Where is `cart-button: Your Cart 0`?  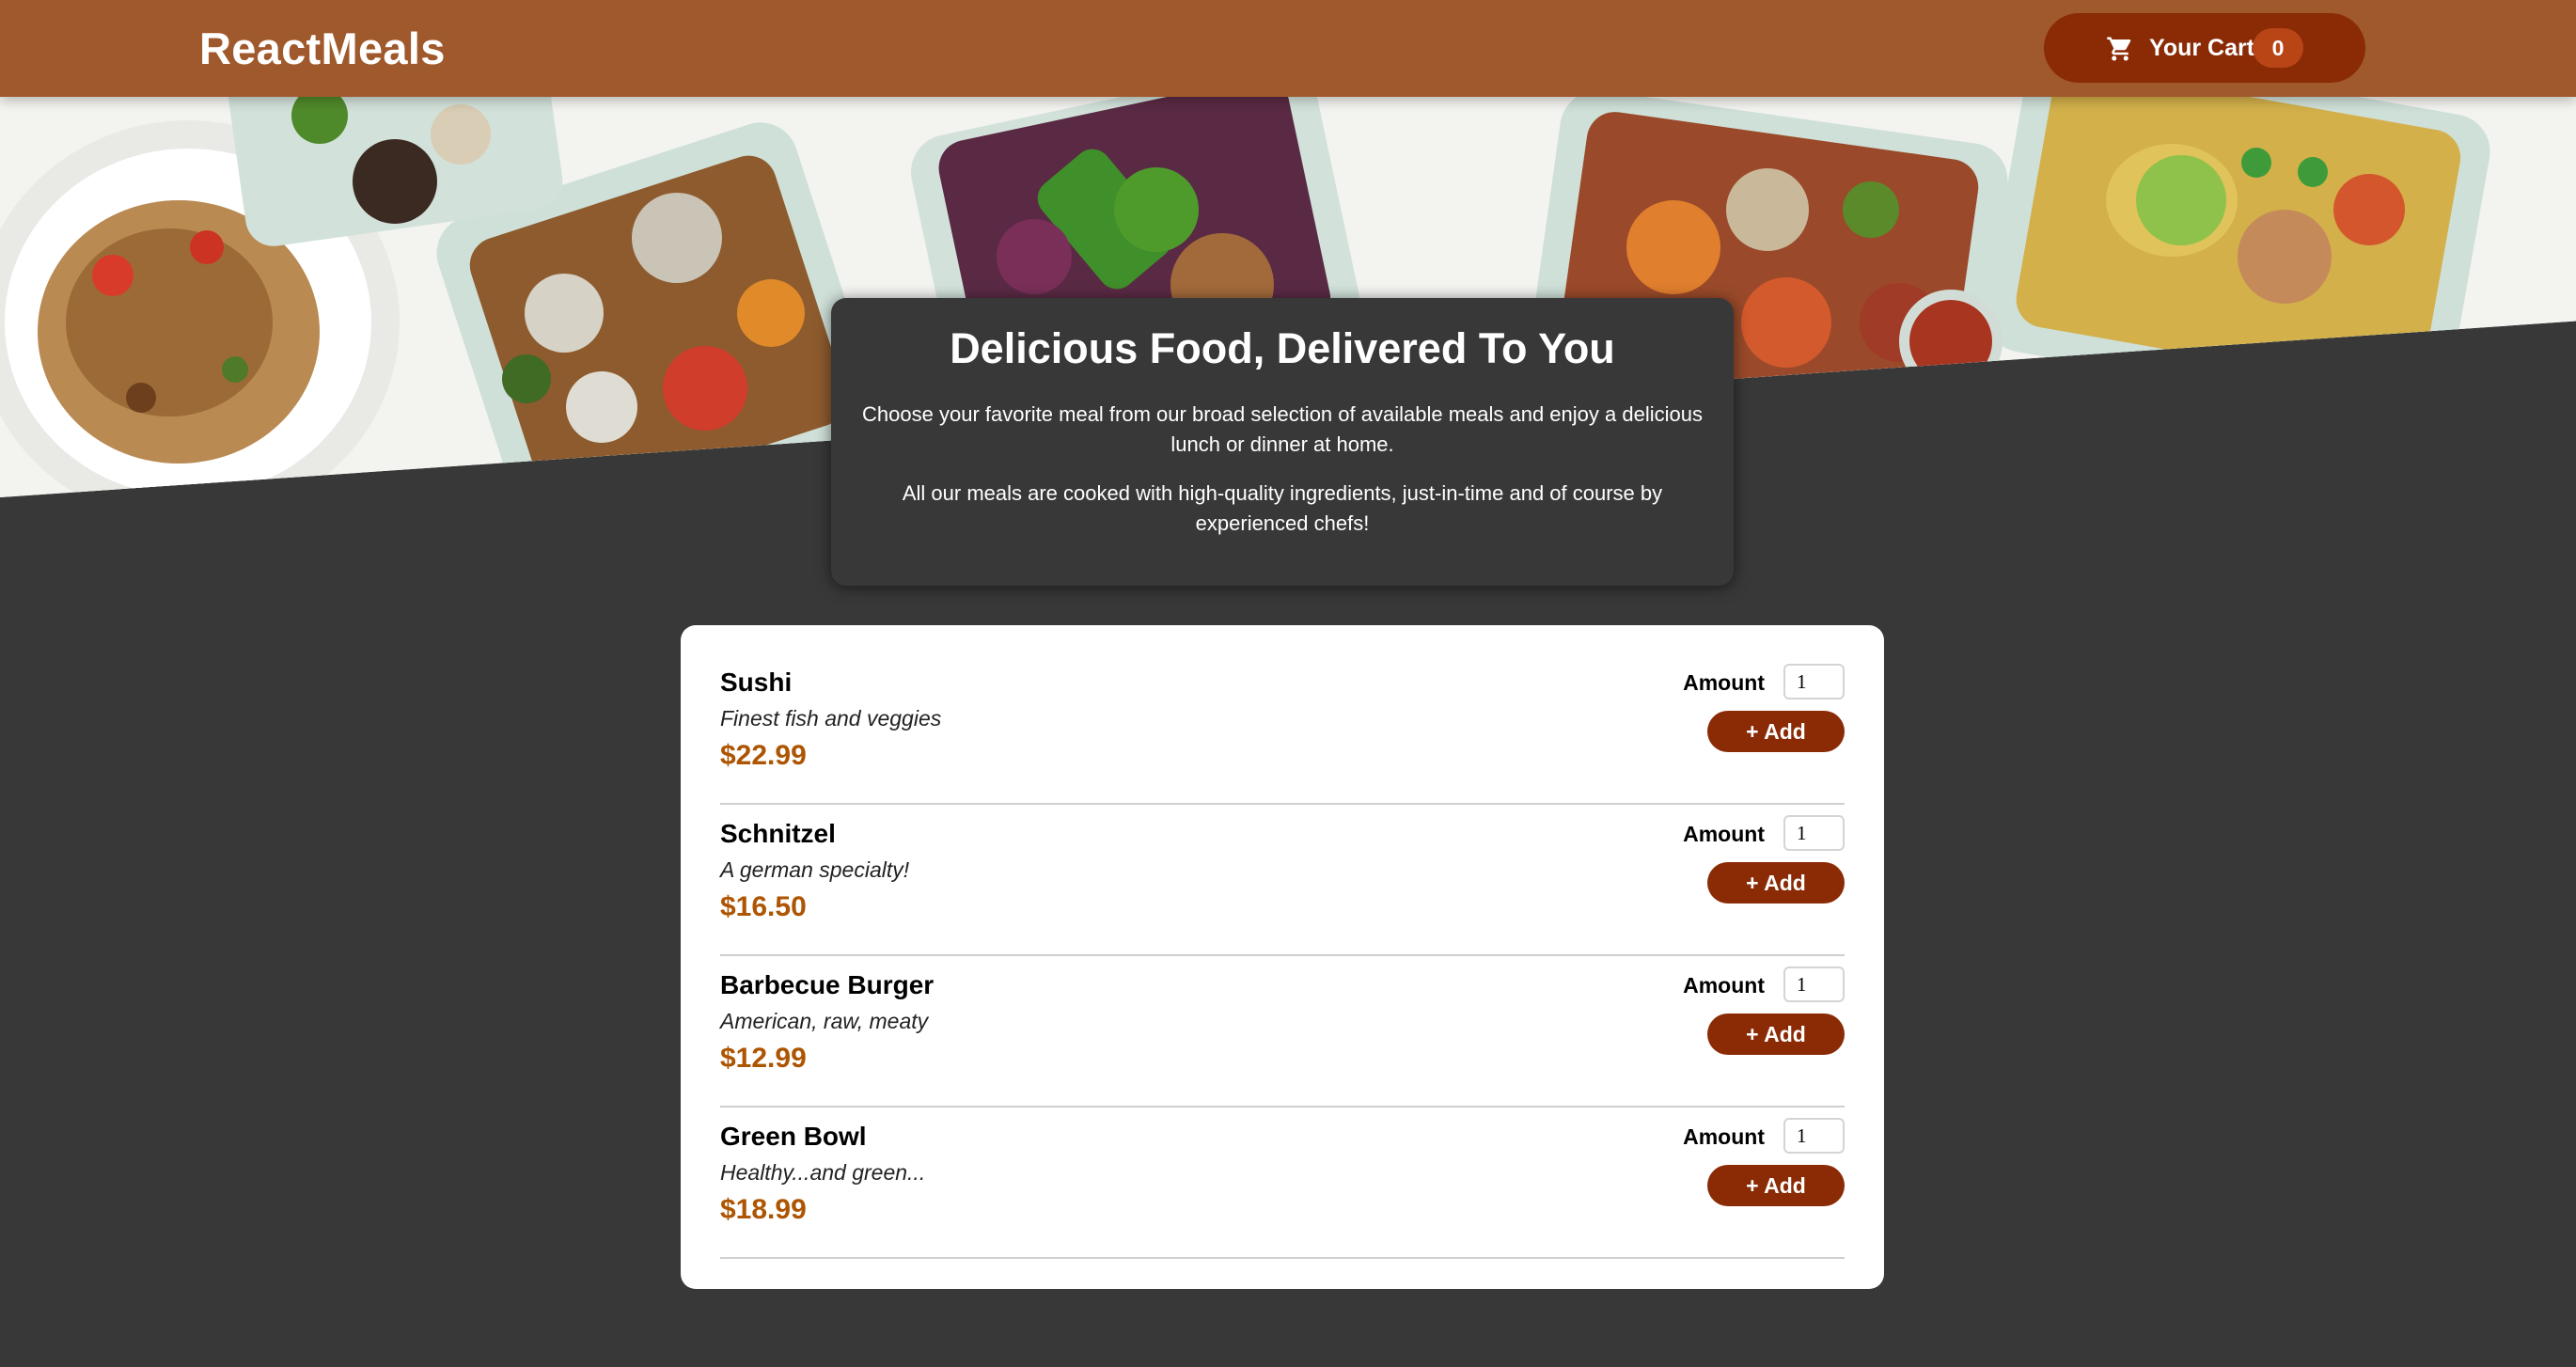 cart-button: Your Cart 0 is located at coordinates (2205, 48).